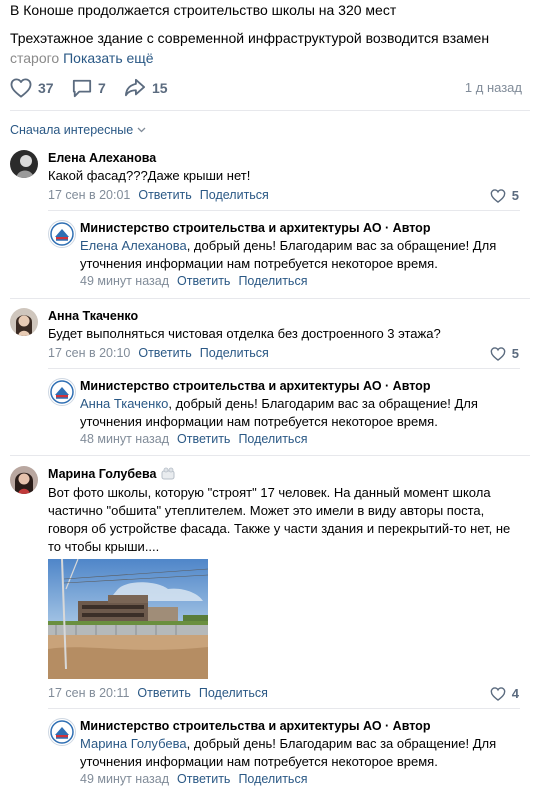 Image resolution: width=539 pixels, height=799 pixels. I want to click on reply-meta: 48 минут назад Ответить Поделиться, so click(193, 439).